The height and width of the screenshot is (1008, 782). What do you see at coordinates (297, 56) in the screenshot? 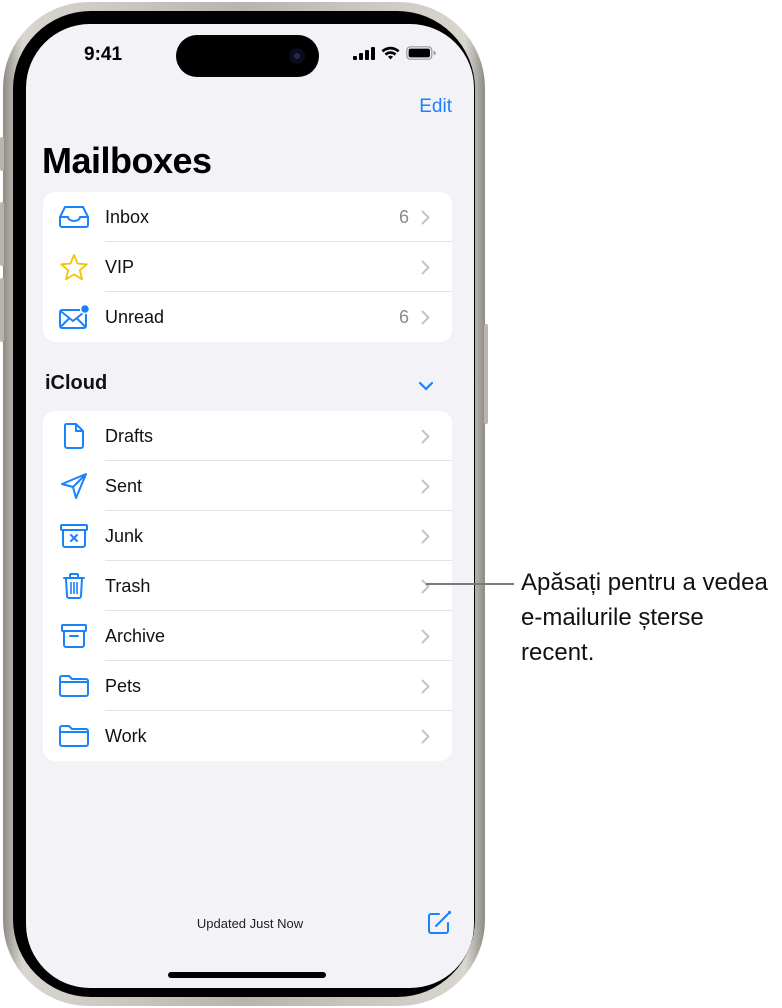
I see `camera-icon` at bounding box center [297, 56].